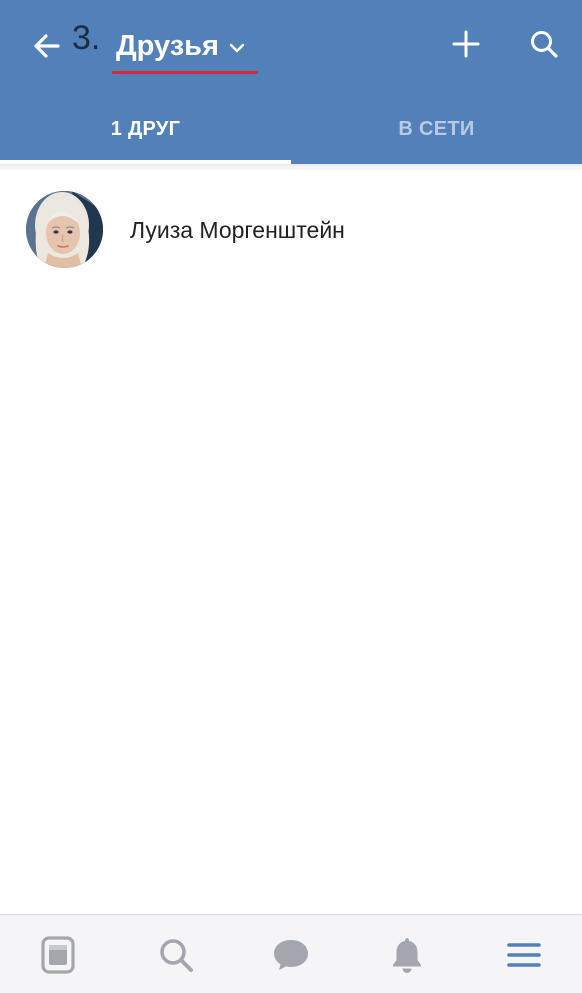 This screenshot has height=993, width=582. I want to click on list-item: Луиза Моргенштейн, so click(291, 230).